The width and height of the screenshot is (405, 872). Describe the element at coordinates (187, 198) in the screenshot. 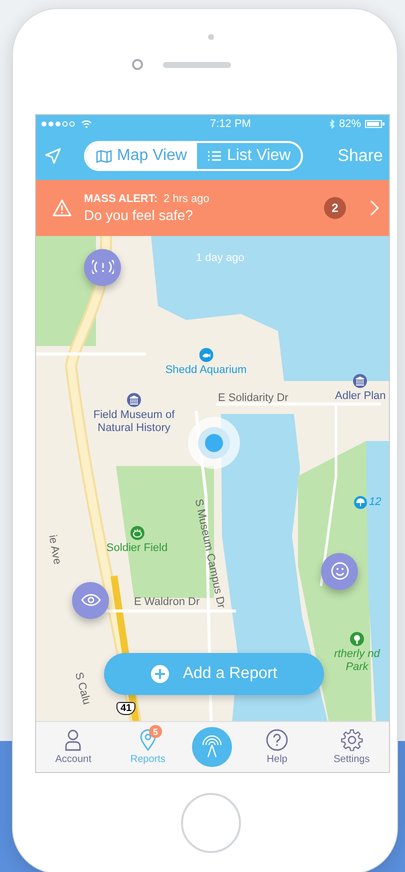

I see `alert-time: 2 hrs ago` at that location.